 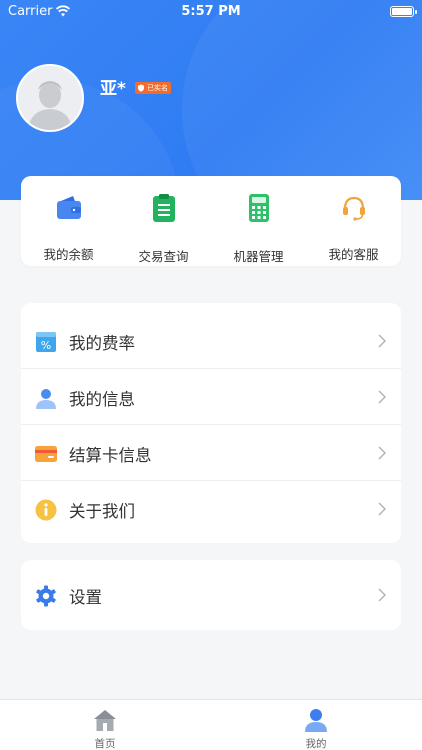 I want to click on machine-management-action: 机器管理, so click(x=258, y=226).